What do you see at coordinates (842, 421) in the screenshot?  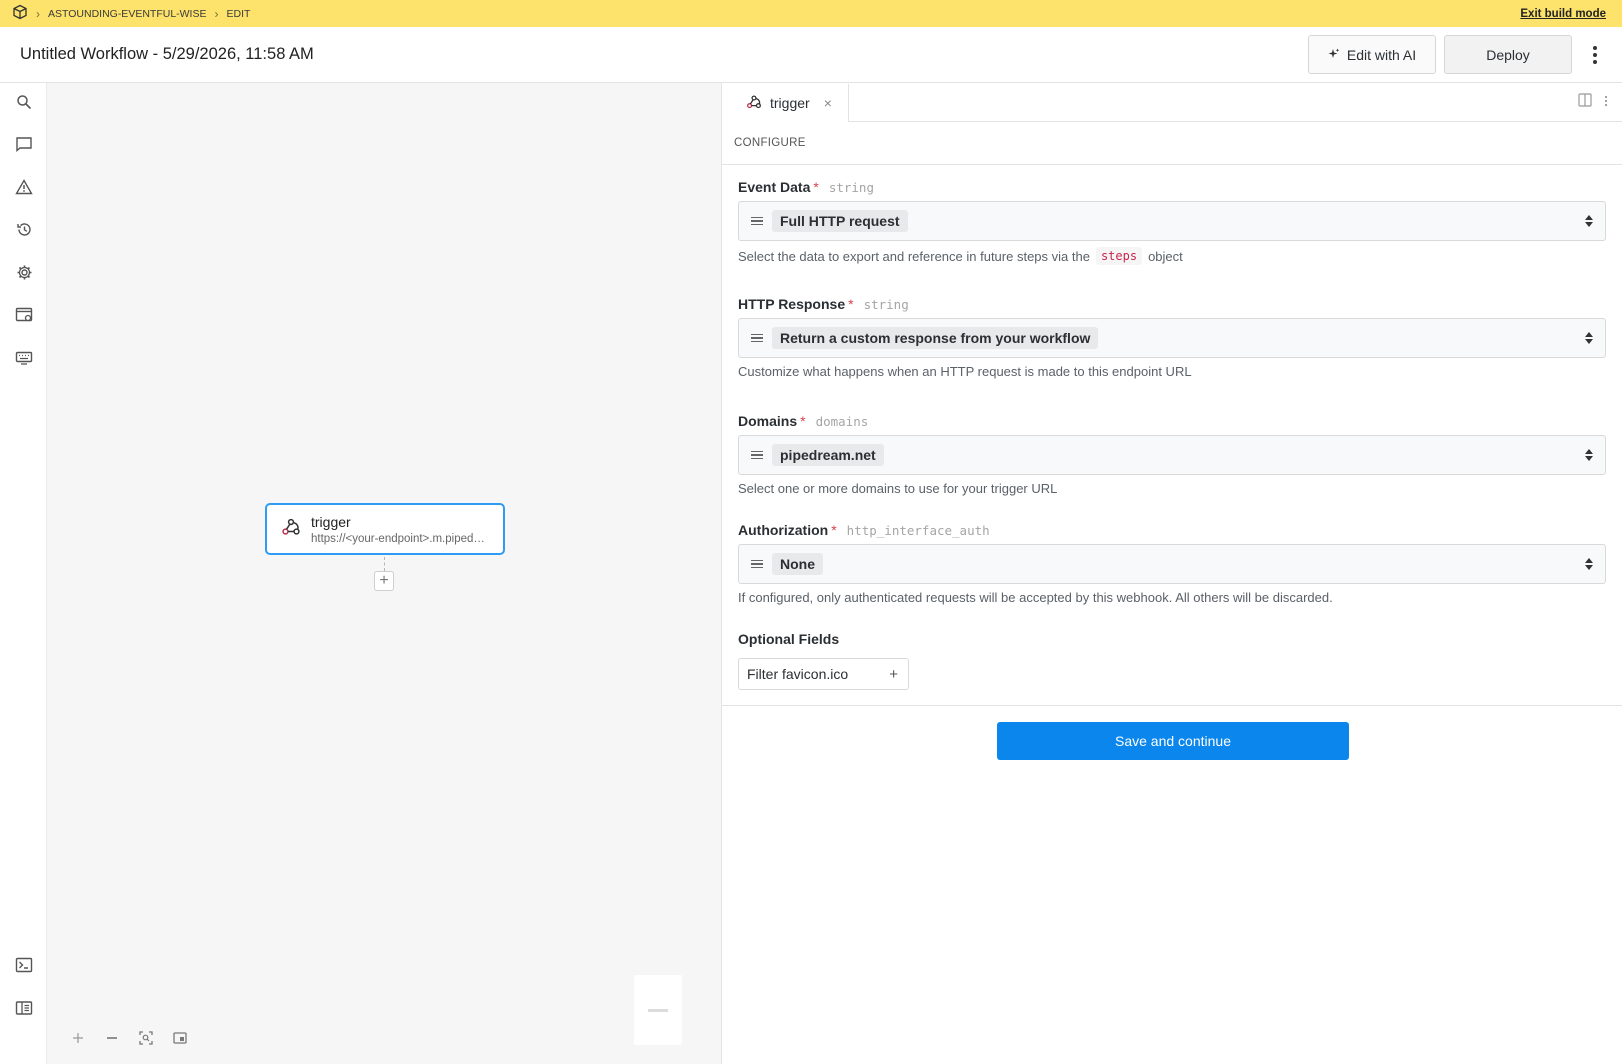 I see `field-type: domains` at bounding box center [842, 421].